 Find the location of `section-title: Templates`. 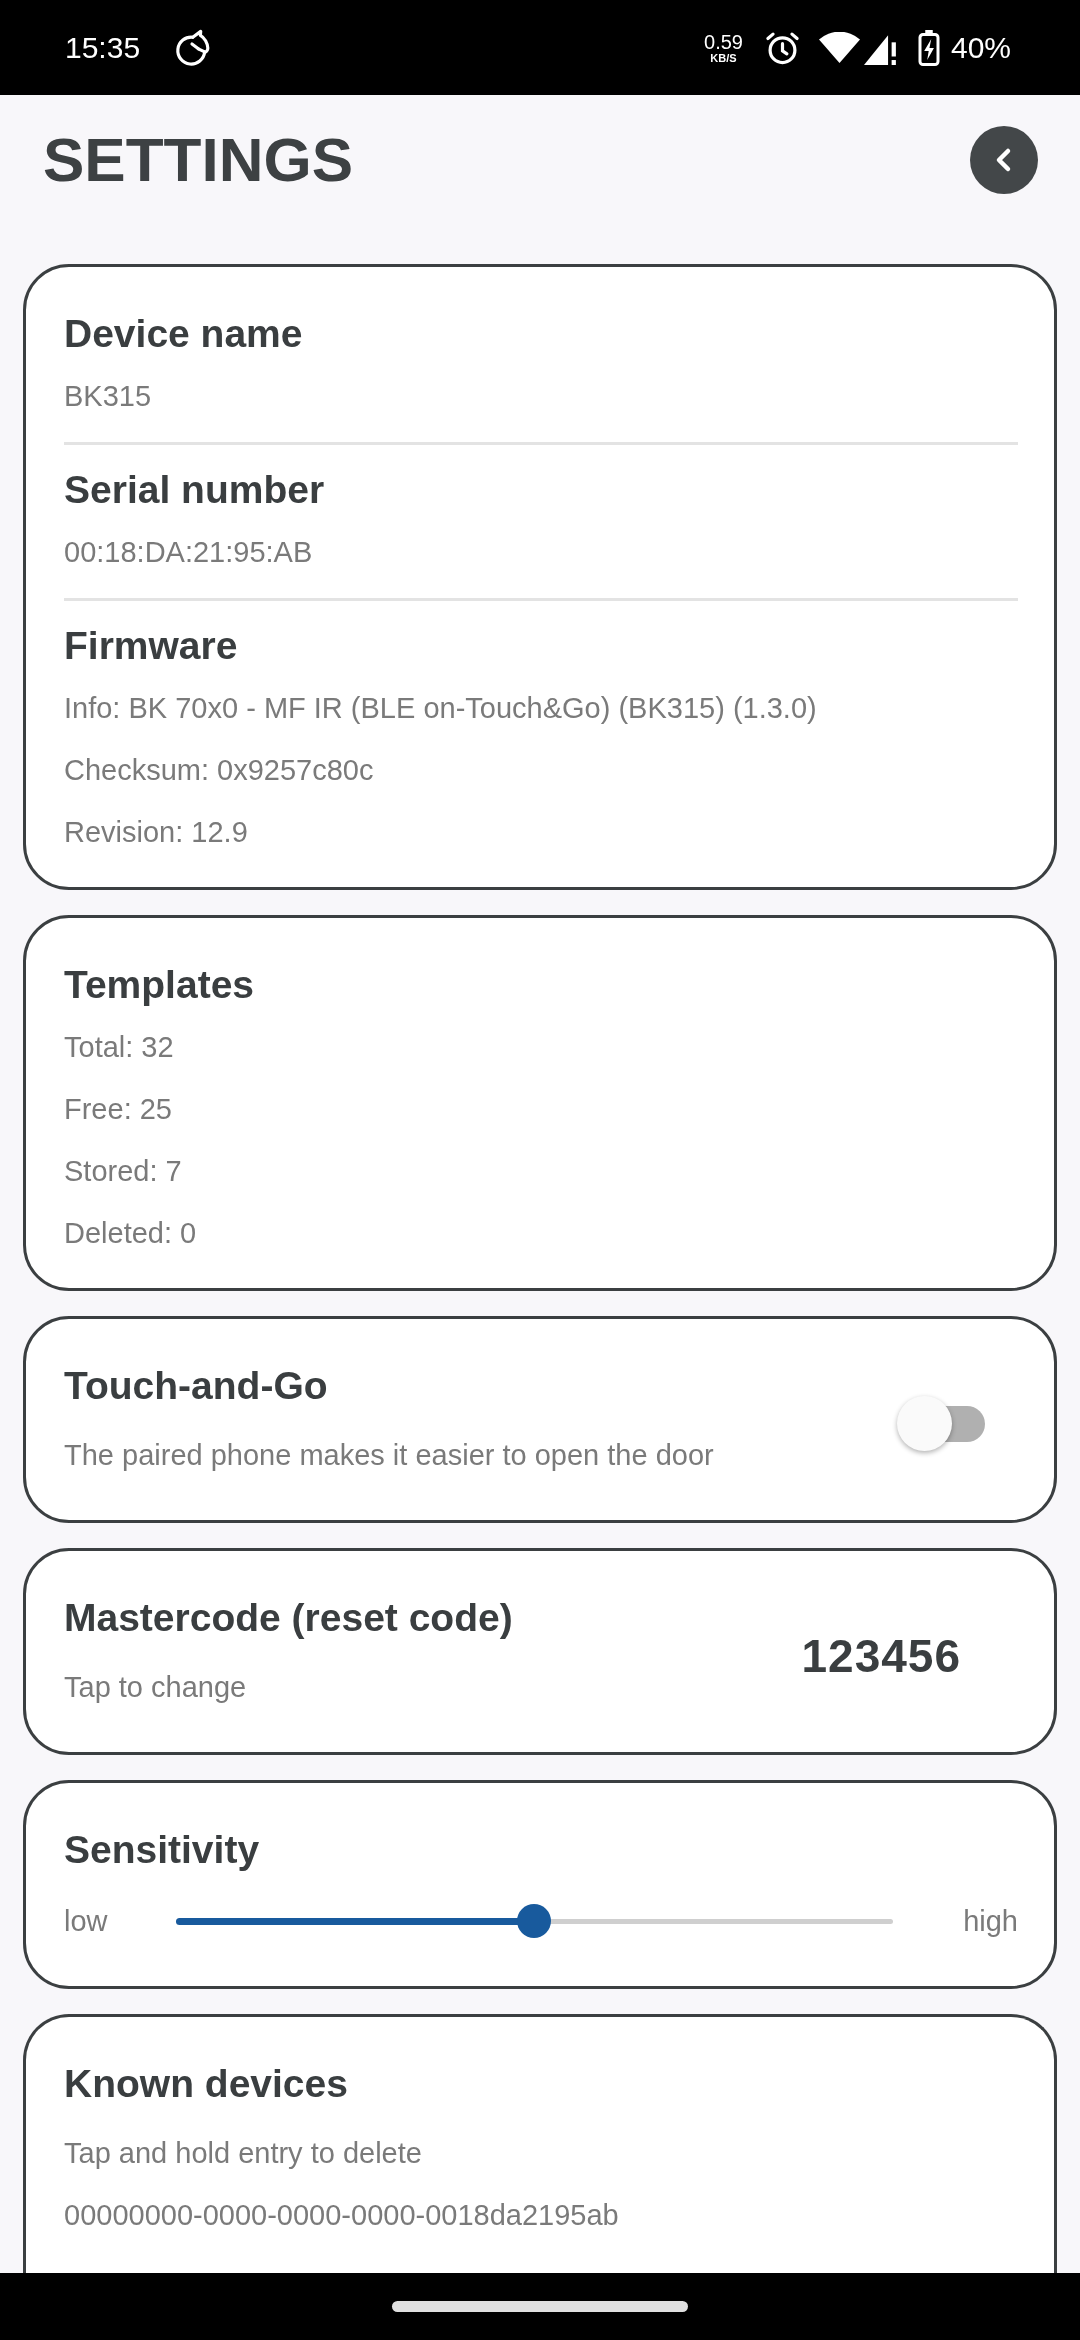

section-title: Templates is located at coordinates (159, 985).